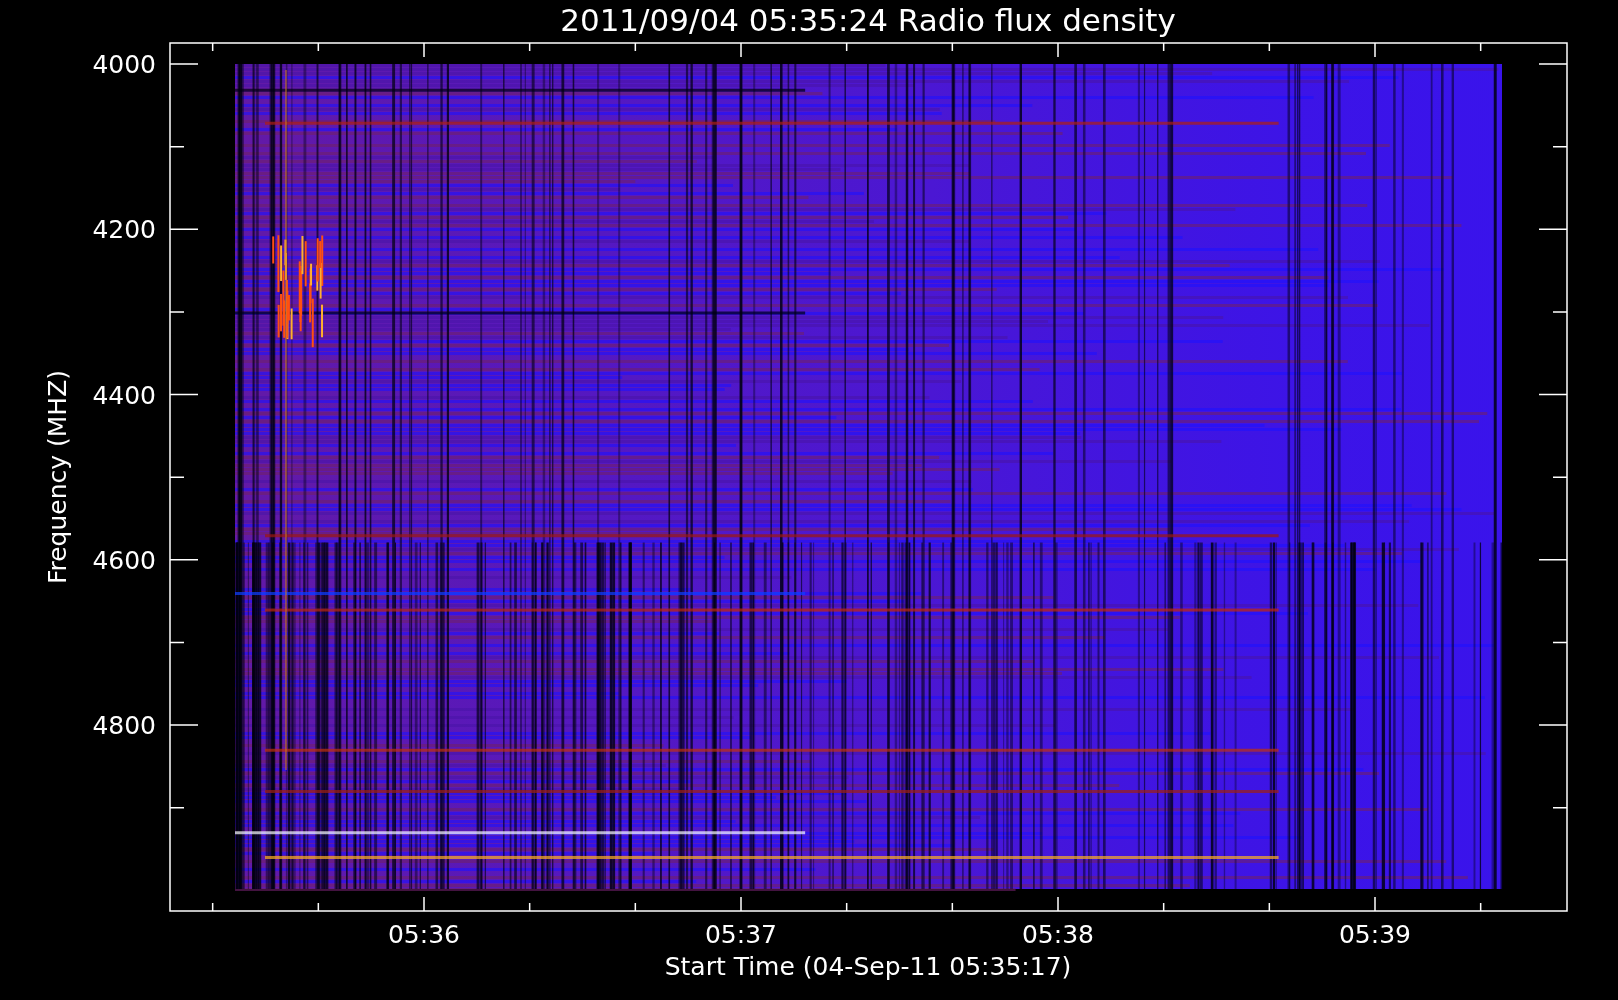 This screenshot has width=1618, height=1000. What do you see at coordinates (868, 20) in the screenshot?
I see `chart-title: 2011/09/04 05:35:24 Radio flux density` at bounding box center [868, 20].